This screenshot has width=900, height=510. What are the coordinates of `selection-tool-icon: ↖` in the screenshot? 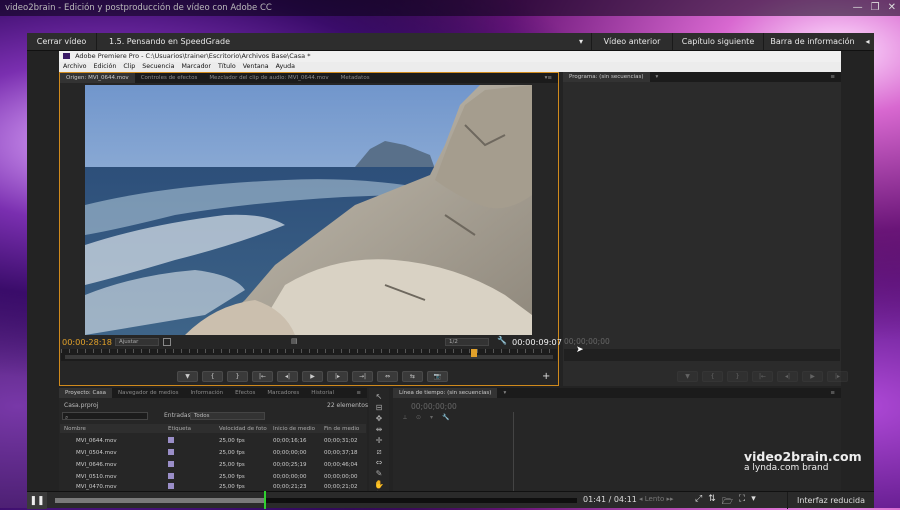 It's located at (379, 396).